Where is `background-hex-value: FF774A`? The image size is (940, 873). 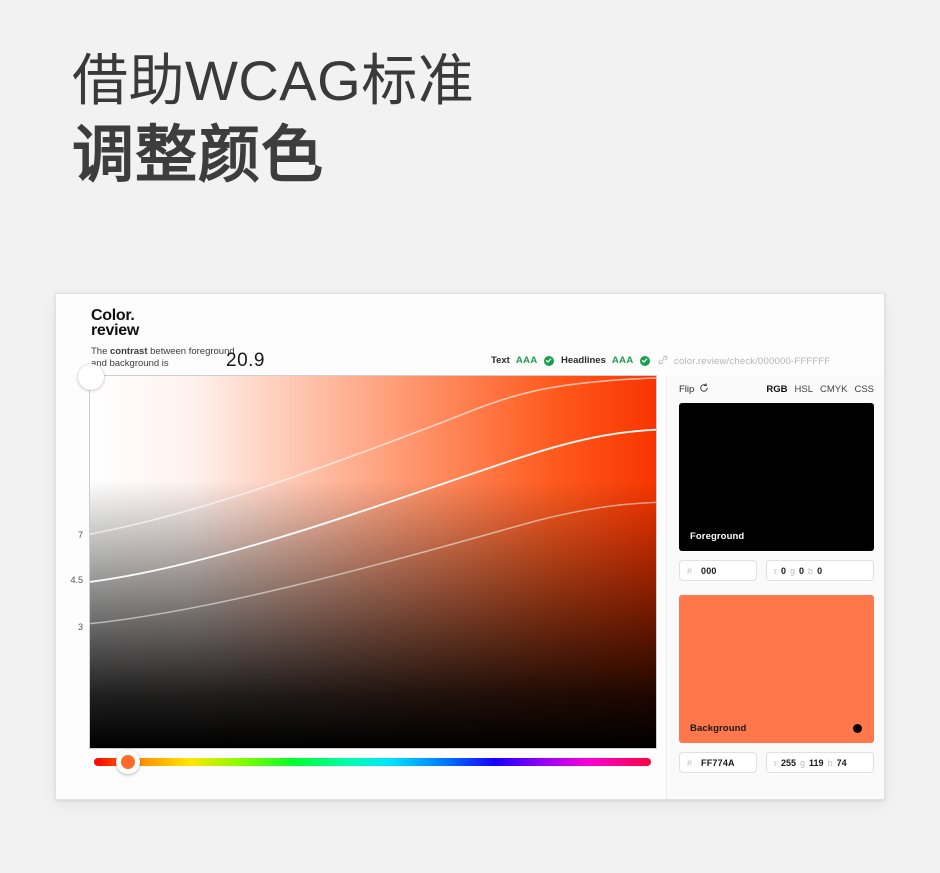
background-hex-value: FF774A is located at coordinates (718, 762).